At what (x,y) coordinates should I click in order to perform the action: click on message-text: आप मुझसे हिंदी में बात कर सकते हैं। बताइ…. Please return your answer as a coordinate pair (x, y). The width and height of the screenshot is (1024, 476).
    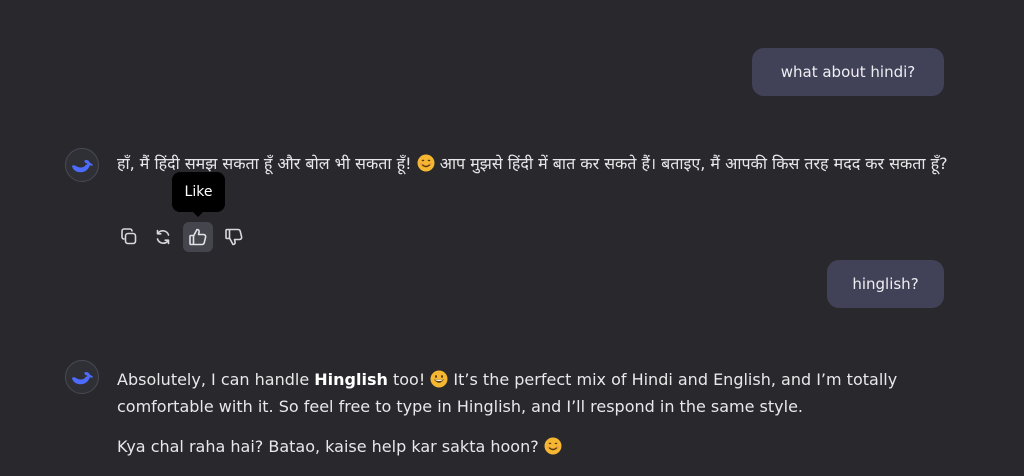
    Looking at the image, I should click on (693, 163).